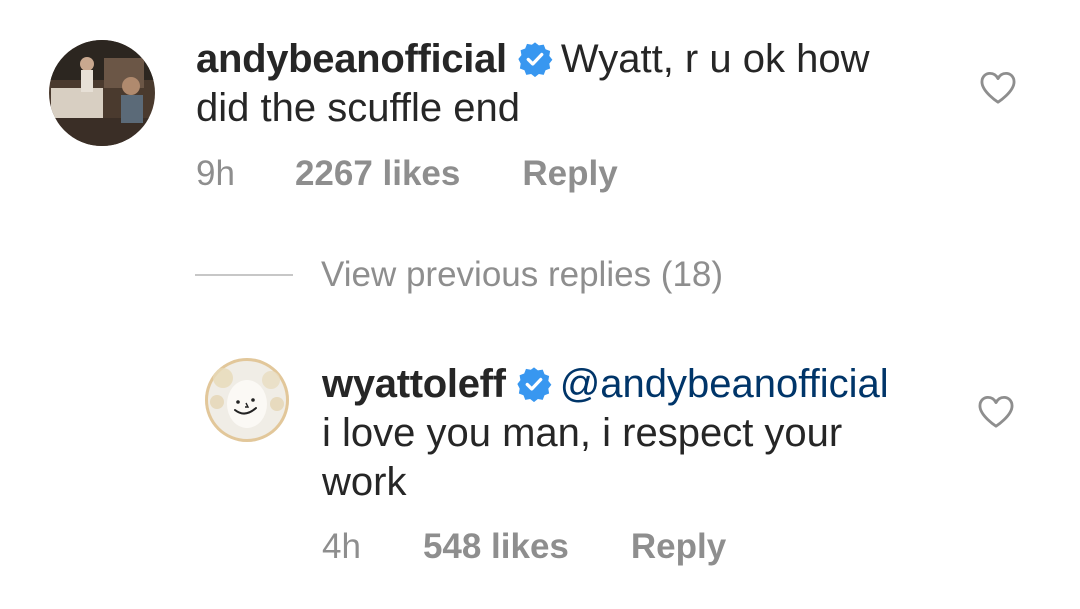  Describe the element at coordinates (341, 546) in the screenshot. I see `reply-timestamp: 4h` at that location.